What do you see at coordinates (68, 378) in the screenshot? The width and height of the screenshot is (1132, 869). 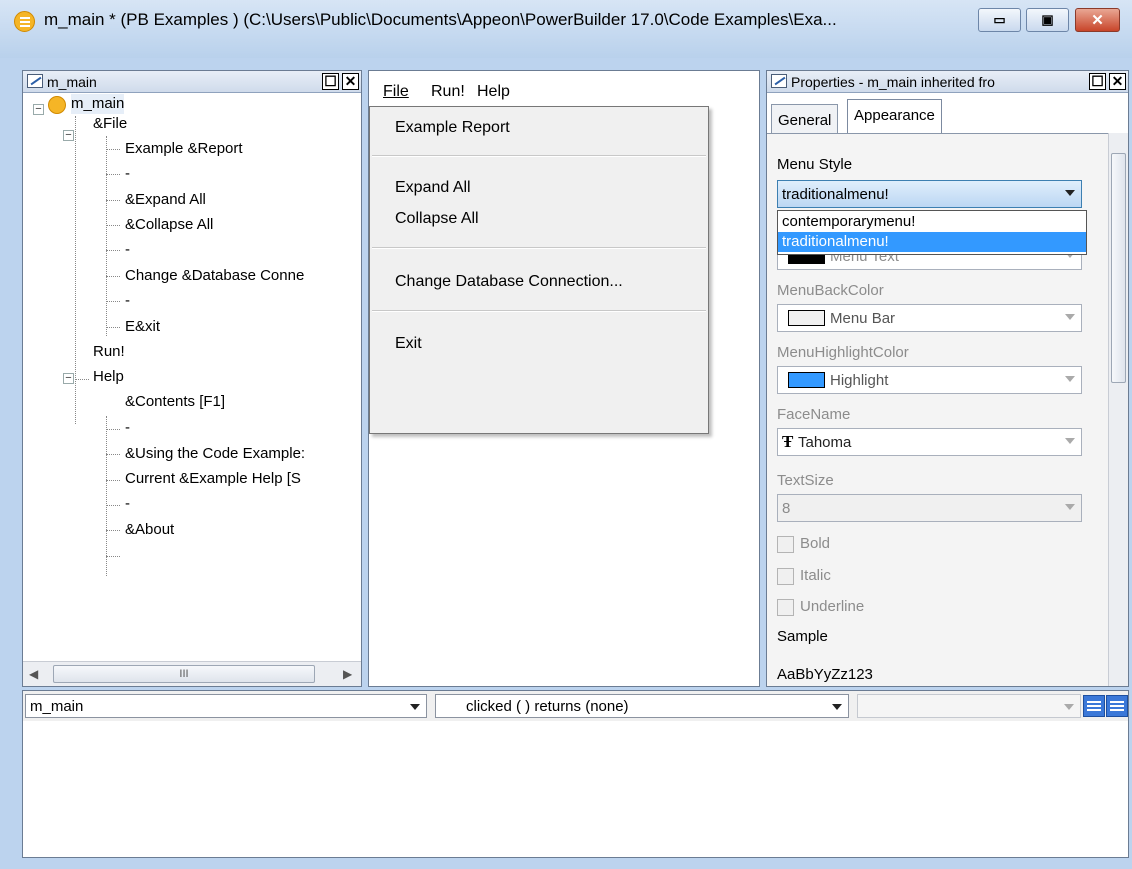 I see `collapse-help-icon: −` at bounding box center [68, 378].